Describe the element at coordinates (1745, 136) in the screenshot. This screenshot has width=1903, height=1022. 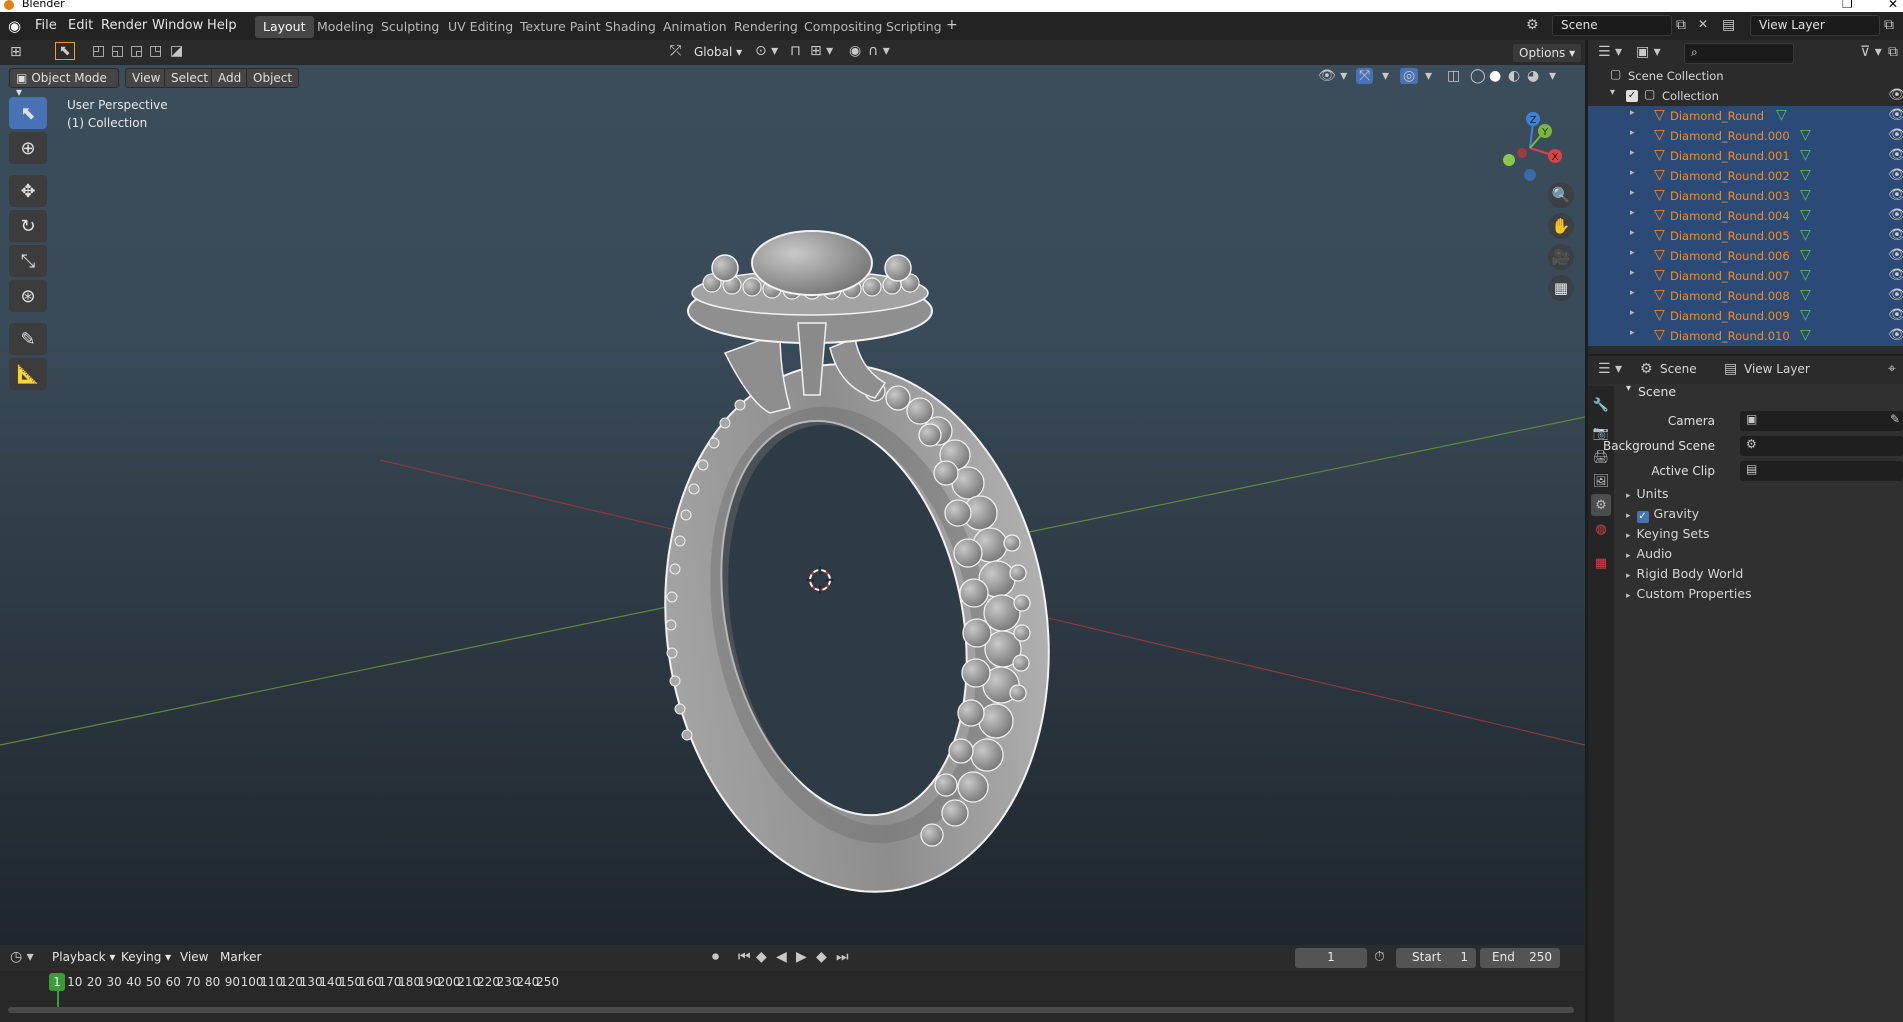
I see `outliner-row-object: ▸ ▽ Diamond_Round.000 ▽ 👁` at that location.